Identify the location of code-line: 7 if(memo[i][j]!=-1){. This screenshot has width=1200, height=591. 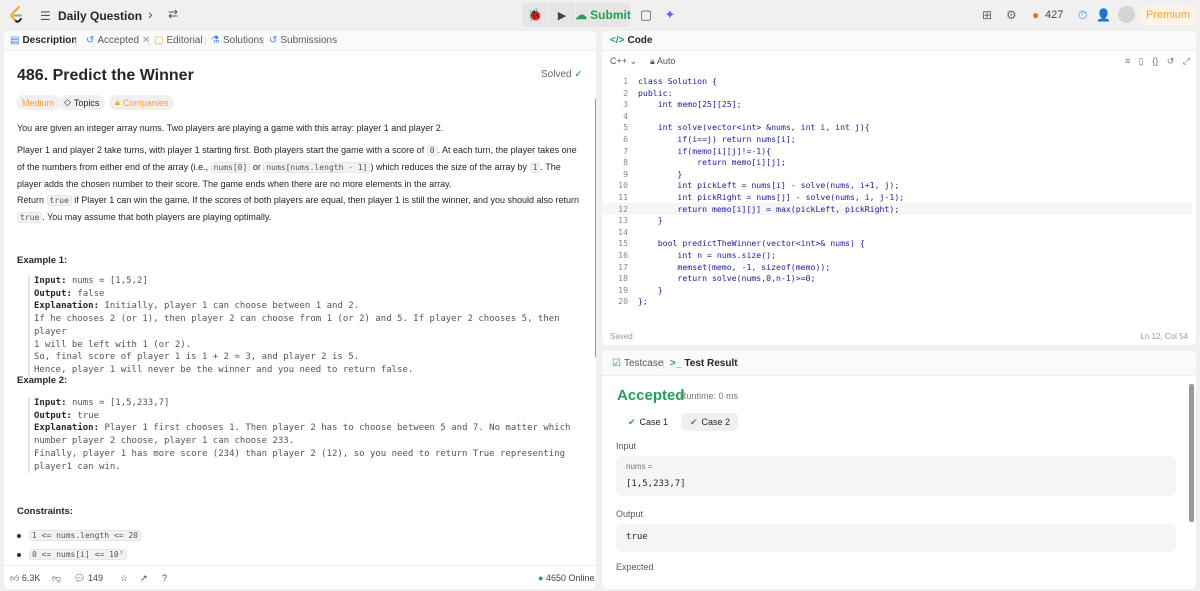
(897, 151).